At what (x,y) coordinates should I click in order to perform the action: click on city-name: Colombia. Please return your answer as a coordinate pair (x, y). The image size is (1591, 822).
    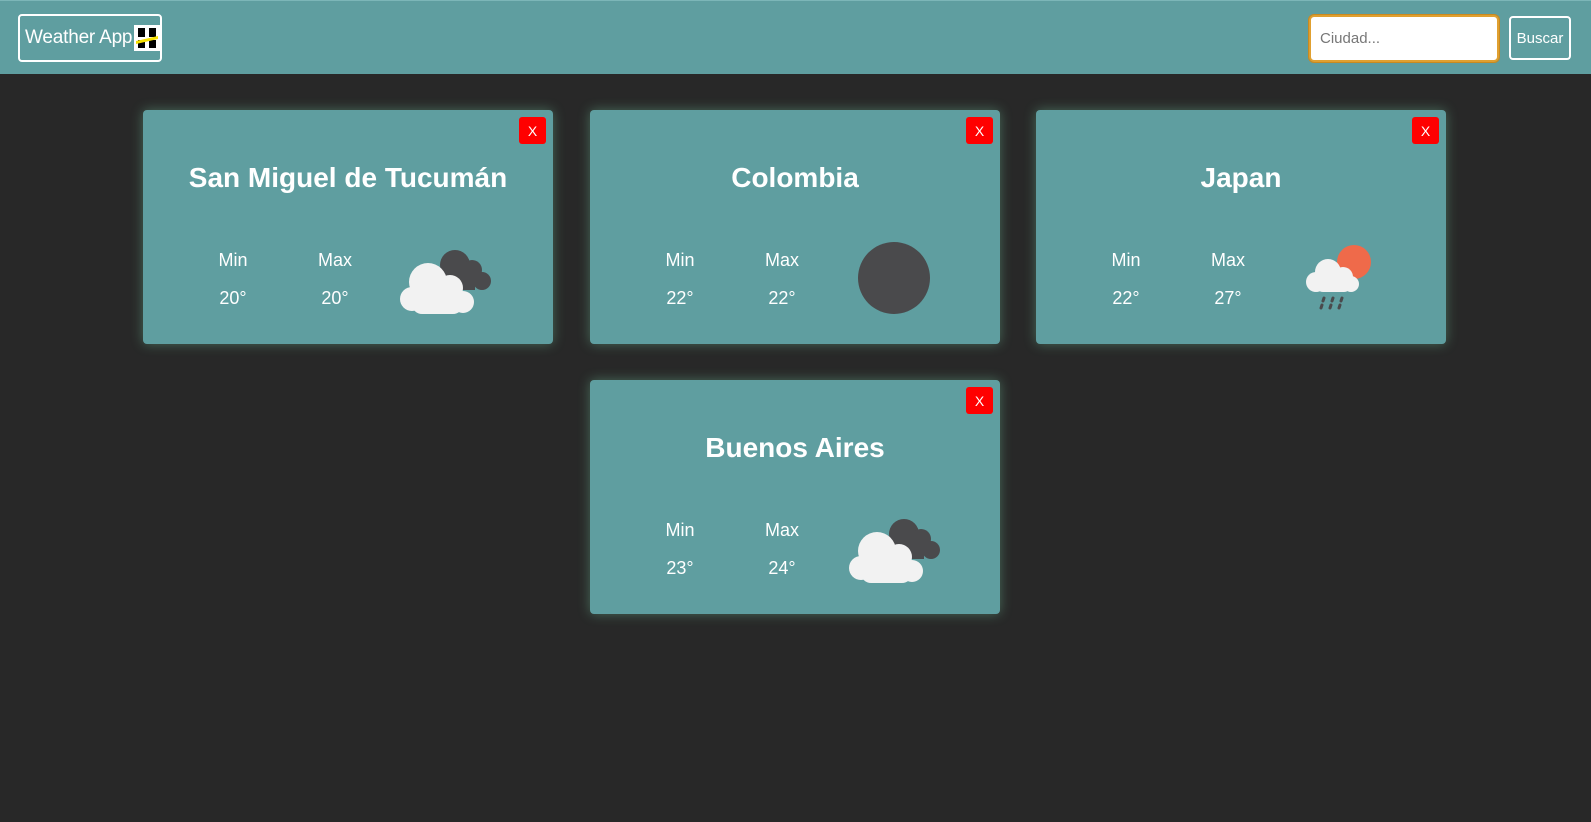
    Looking at the image, I should click on (795, 177).